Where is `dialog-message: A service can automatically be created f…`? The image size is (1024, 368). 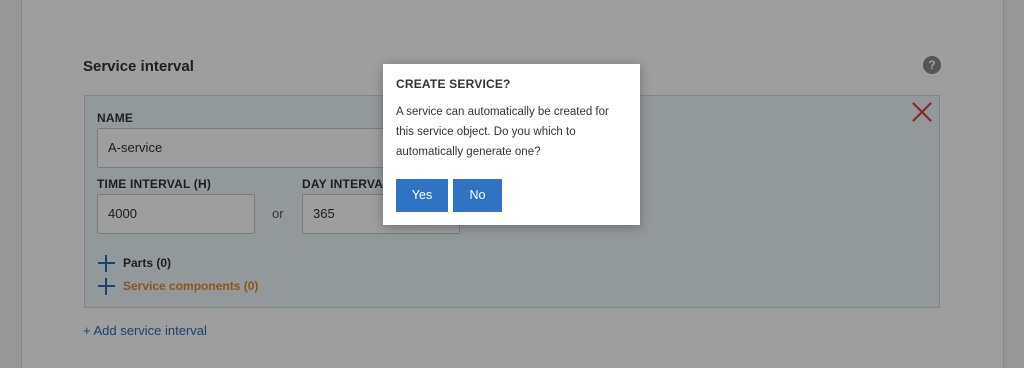 dialog-message: A service can automatically be created f… is located at coordinates (502, 132).